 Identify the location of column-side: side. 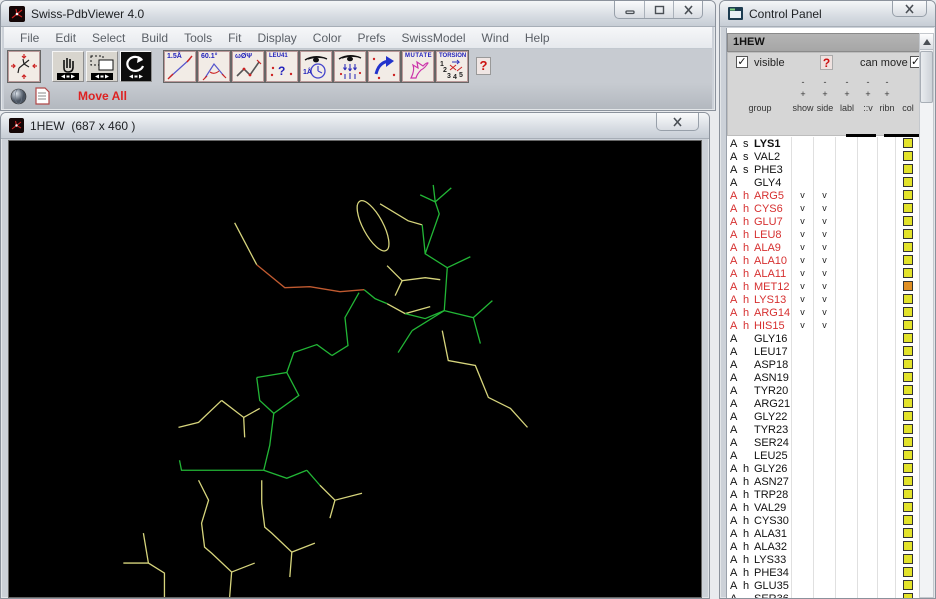
(825, 110).